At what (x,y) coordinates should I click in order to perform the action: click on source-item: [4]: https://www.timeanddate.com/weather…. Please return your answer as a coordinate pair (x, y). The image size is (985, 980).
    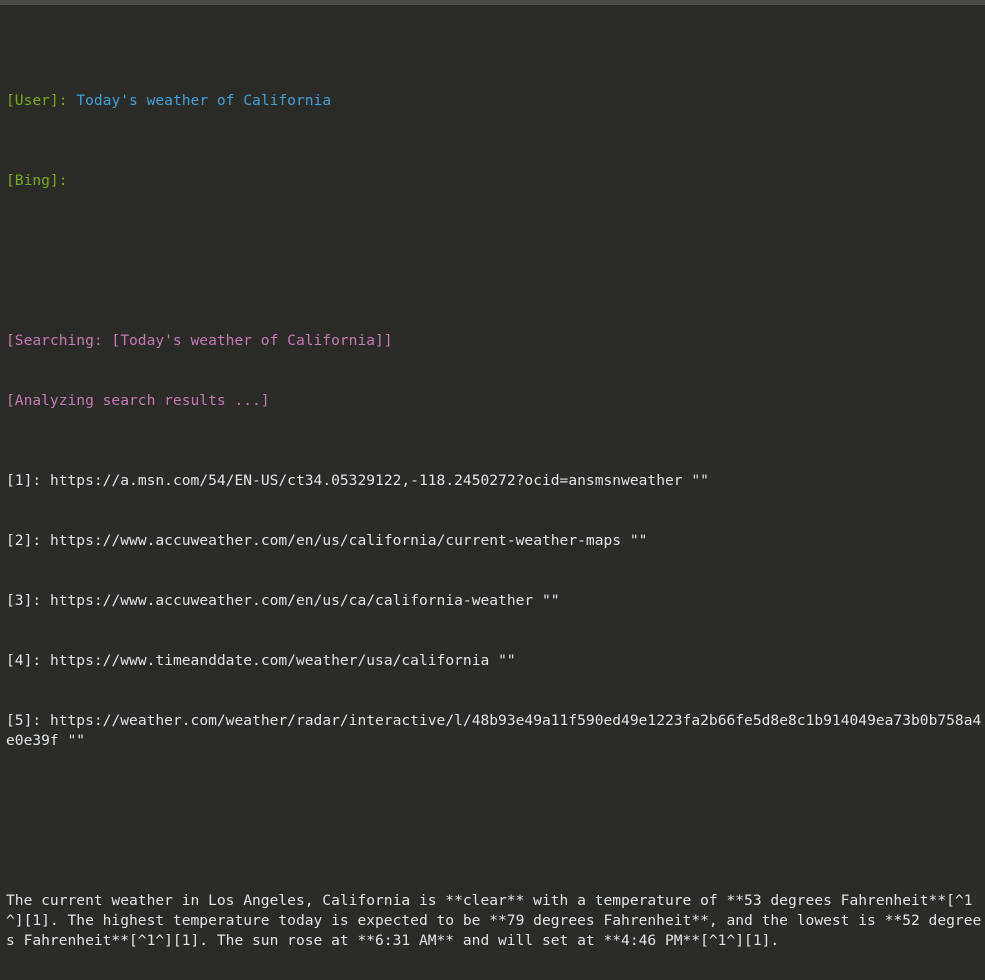
    Looking at the image, I should click on (495, 661).